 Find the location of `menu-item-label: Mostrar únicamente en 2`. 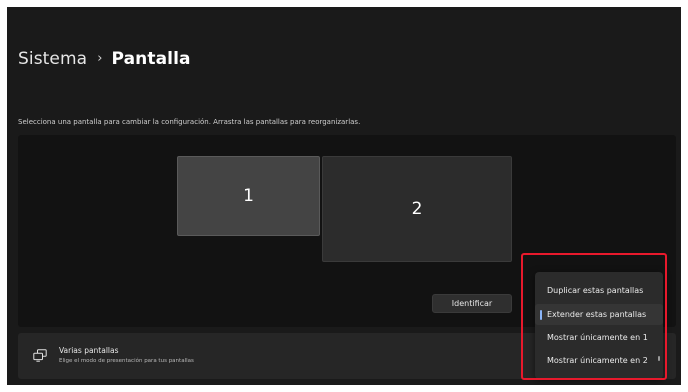

menu-item-label: Mostrar únicamente en 2 is located at coordinates (597, 360).